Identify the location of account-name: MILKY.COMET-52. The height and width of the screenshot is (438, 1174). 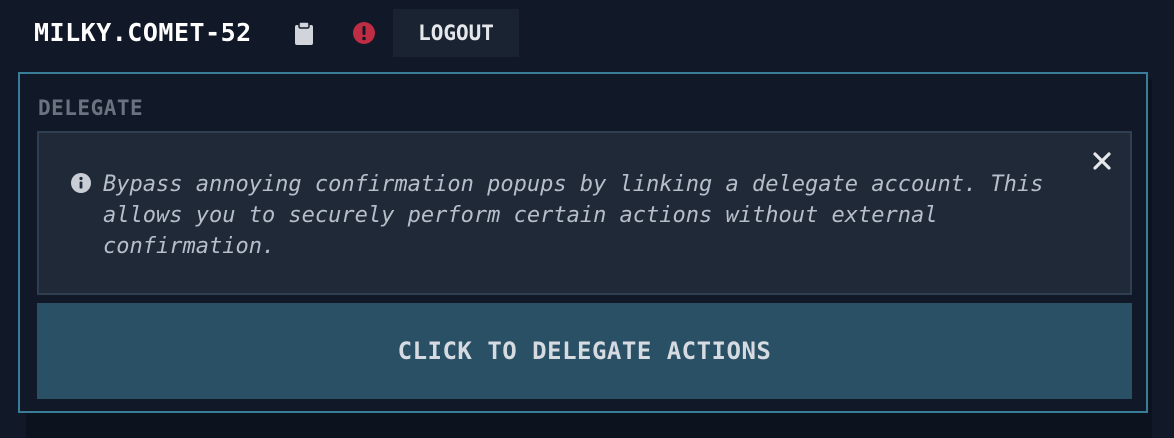
(143, 32).